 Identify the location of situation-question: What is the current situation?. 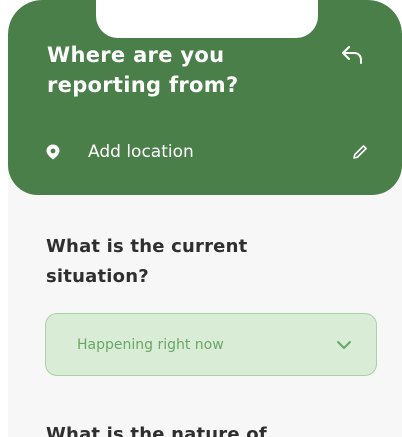
(147, 261).